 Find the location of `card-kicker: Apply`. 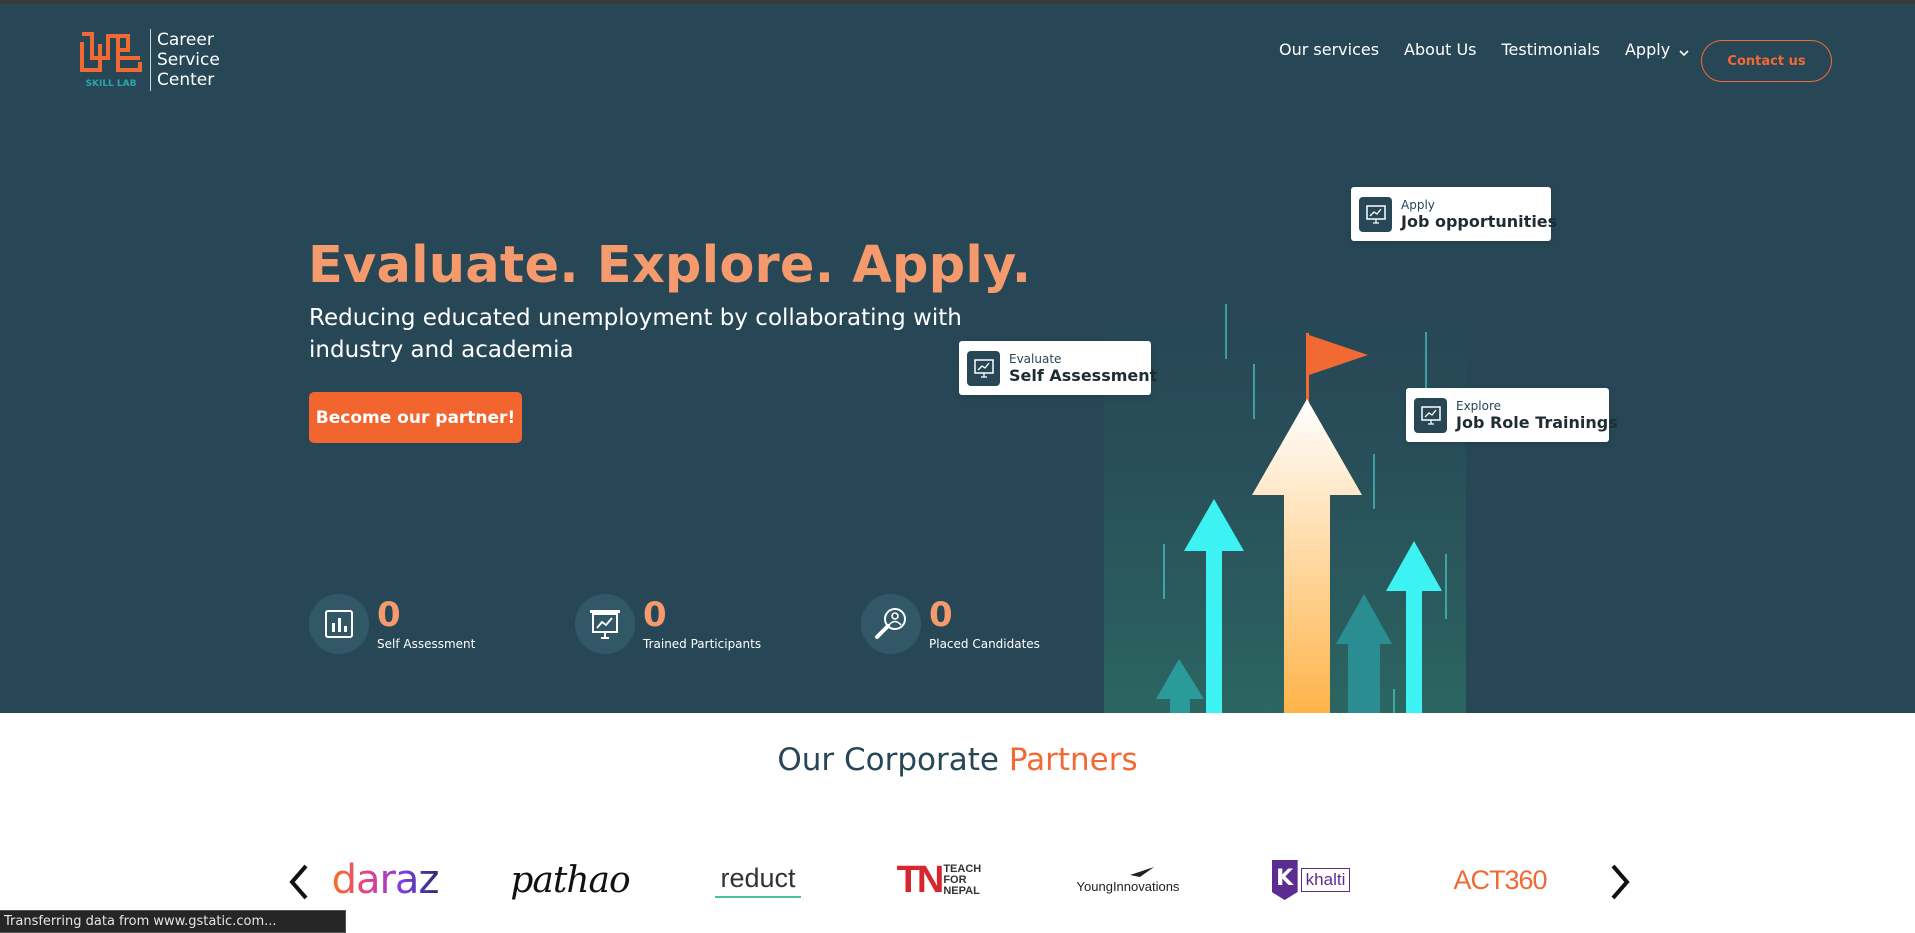

card-kicker: Apply is located at coordinates (1418, 204).